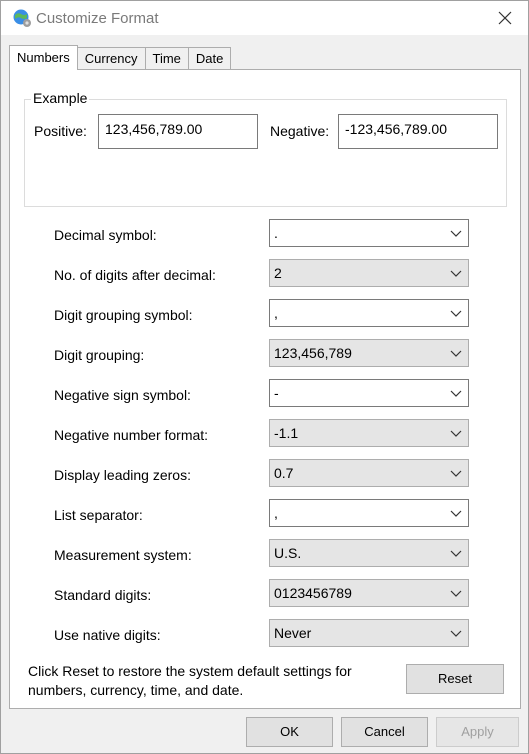 The height and width of the screenshot is (754, 529). What do you see at coordinates (123, 555) in the screenshot?
I see `measurement-system-label: Measurement system:` at bounding box center [123, 555].